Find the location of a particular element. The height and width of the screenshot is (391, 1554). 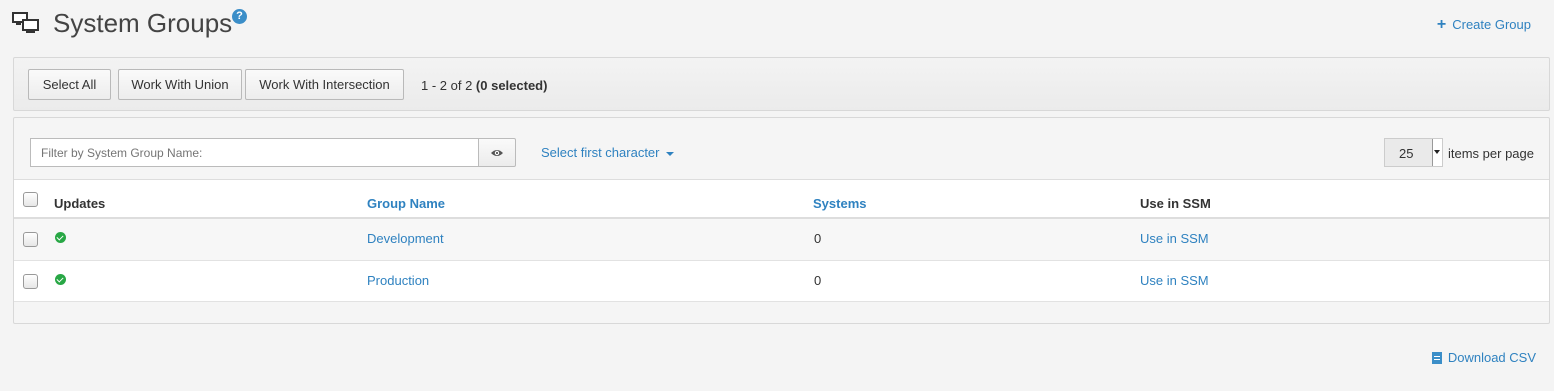

filter-input is located at coordinates (254, 152).